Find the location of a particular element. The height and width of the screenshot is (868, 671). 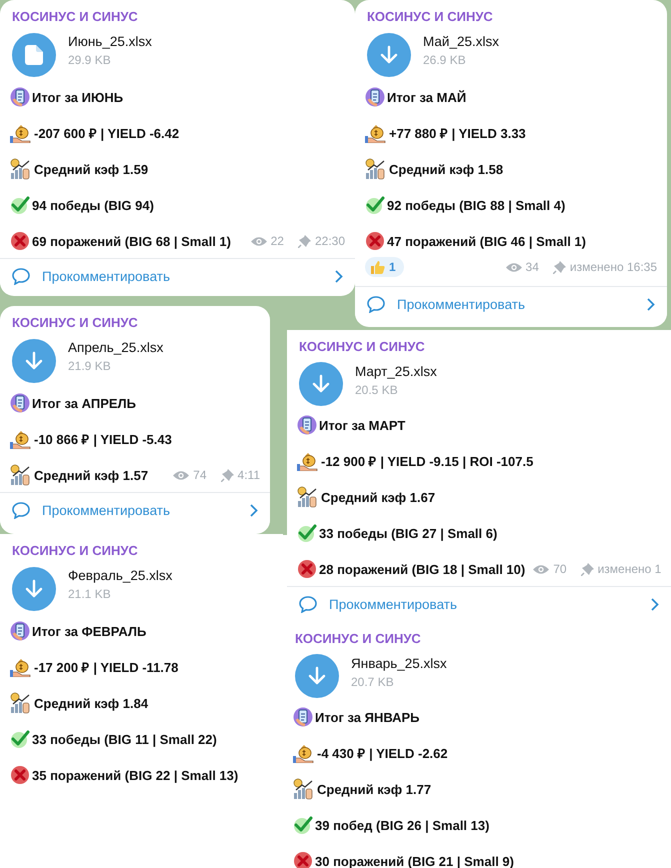

message-line: Средний кэф 1.57 is located at coordinates (91, 475).